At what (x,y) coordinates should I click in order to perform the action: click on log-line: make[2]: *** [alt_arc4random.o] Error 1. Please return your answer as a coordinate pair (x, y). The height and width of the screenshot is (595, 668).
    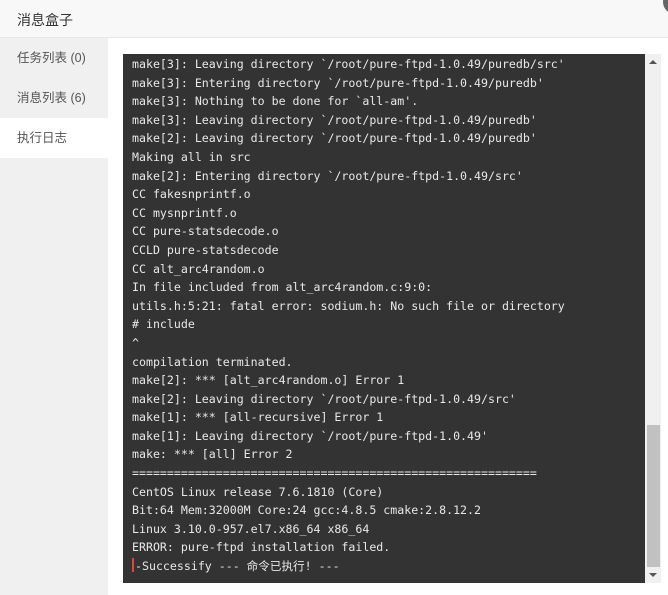
    Looking at the image, I should click on (388, 380).